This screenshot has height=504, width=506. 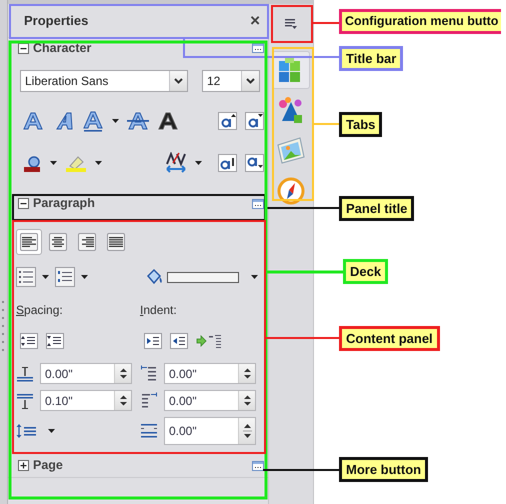 What do you see at coordinates (360, 124) in the screenshot?
I see `callout-label: Tabs` at bounding box center [360, 124].